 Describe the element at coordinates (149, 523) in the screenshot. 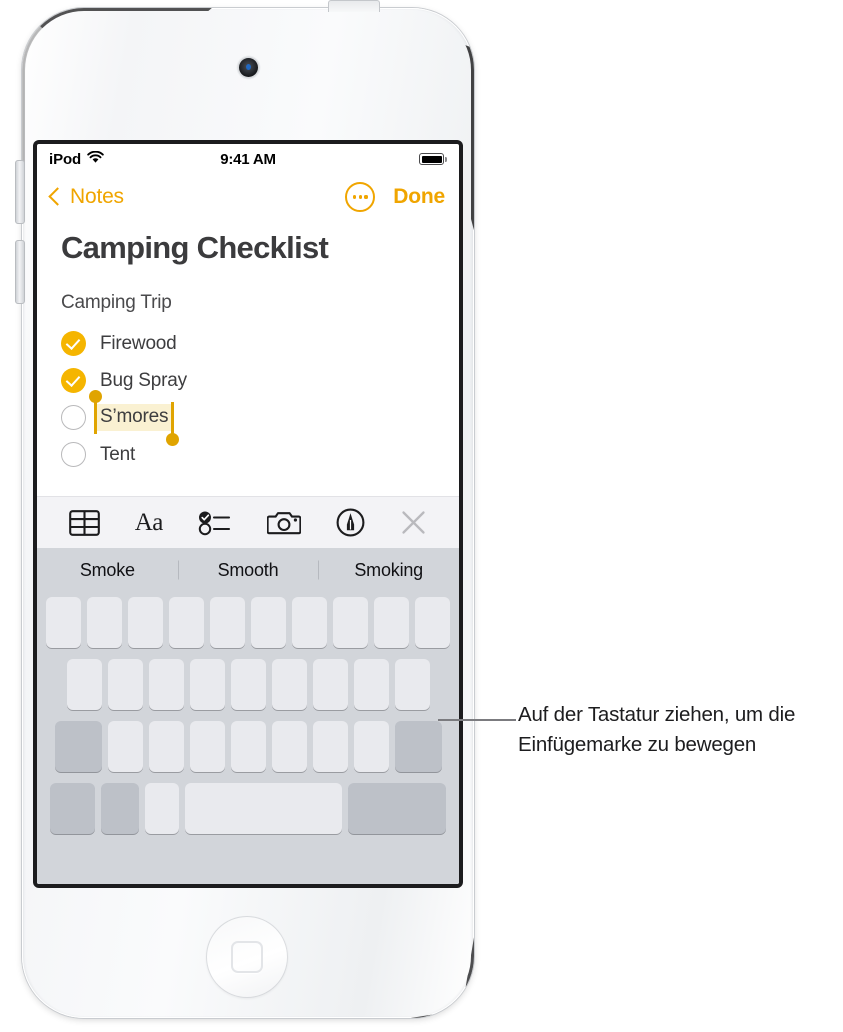

I see `text-format-aa-icon: Aa` at that location.